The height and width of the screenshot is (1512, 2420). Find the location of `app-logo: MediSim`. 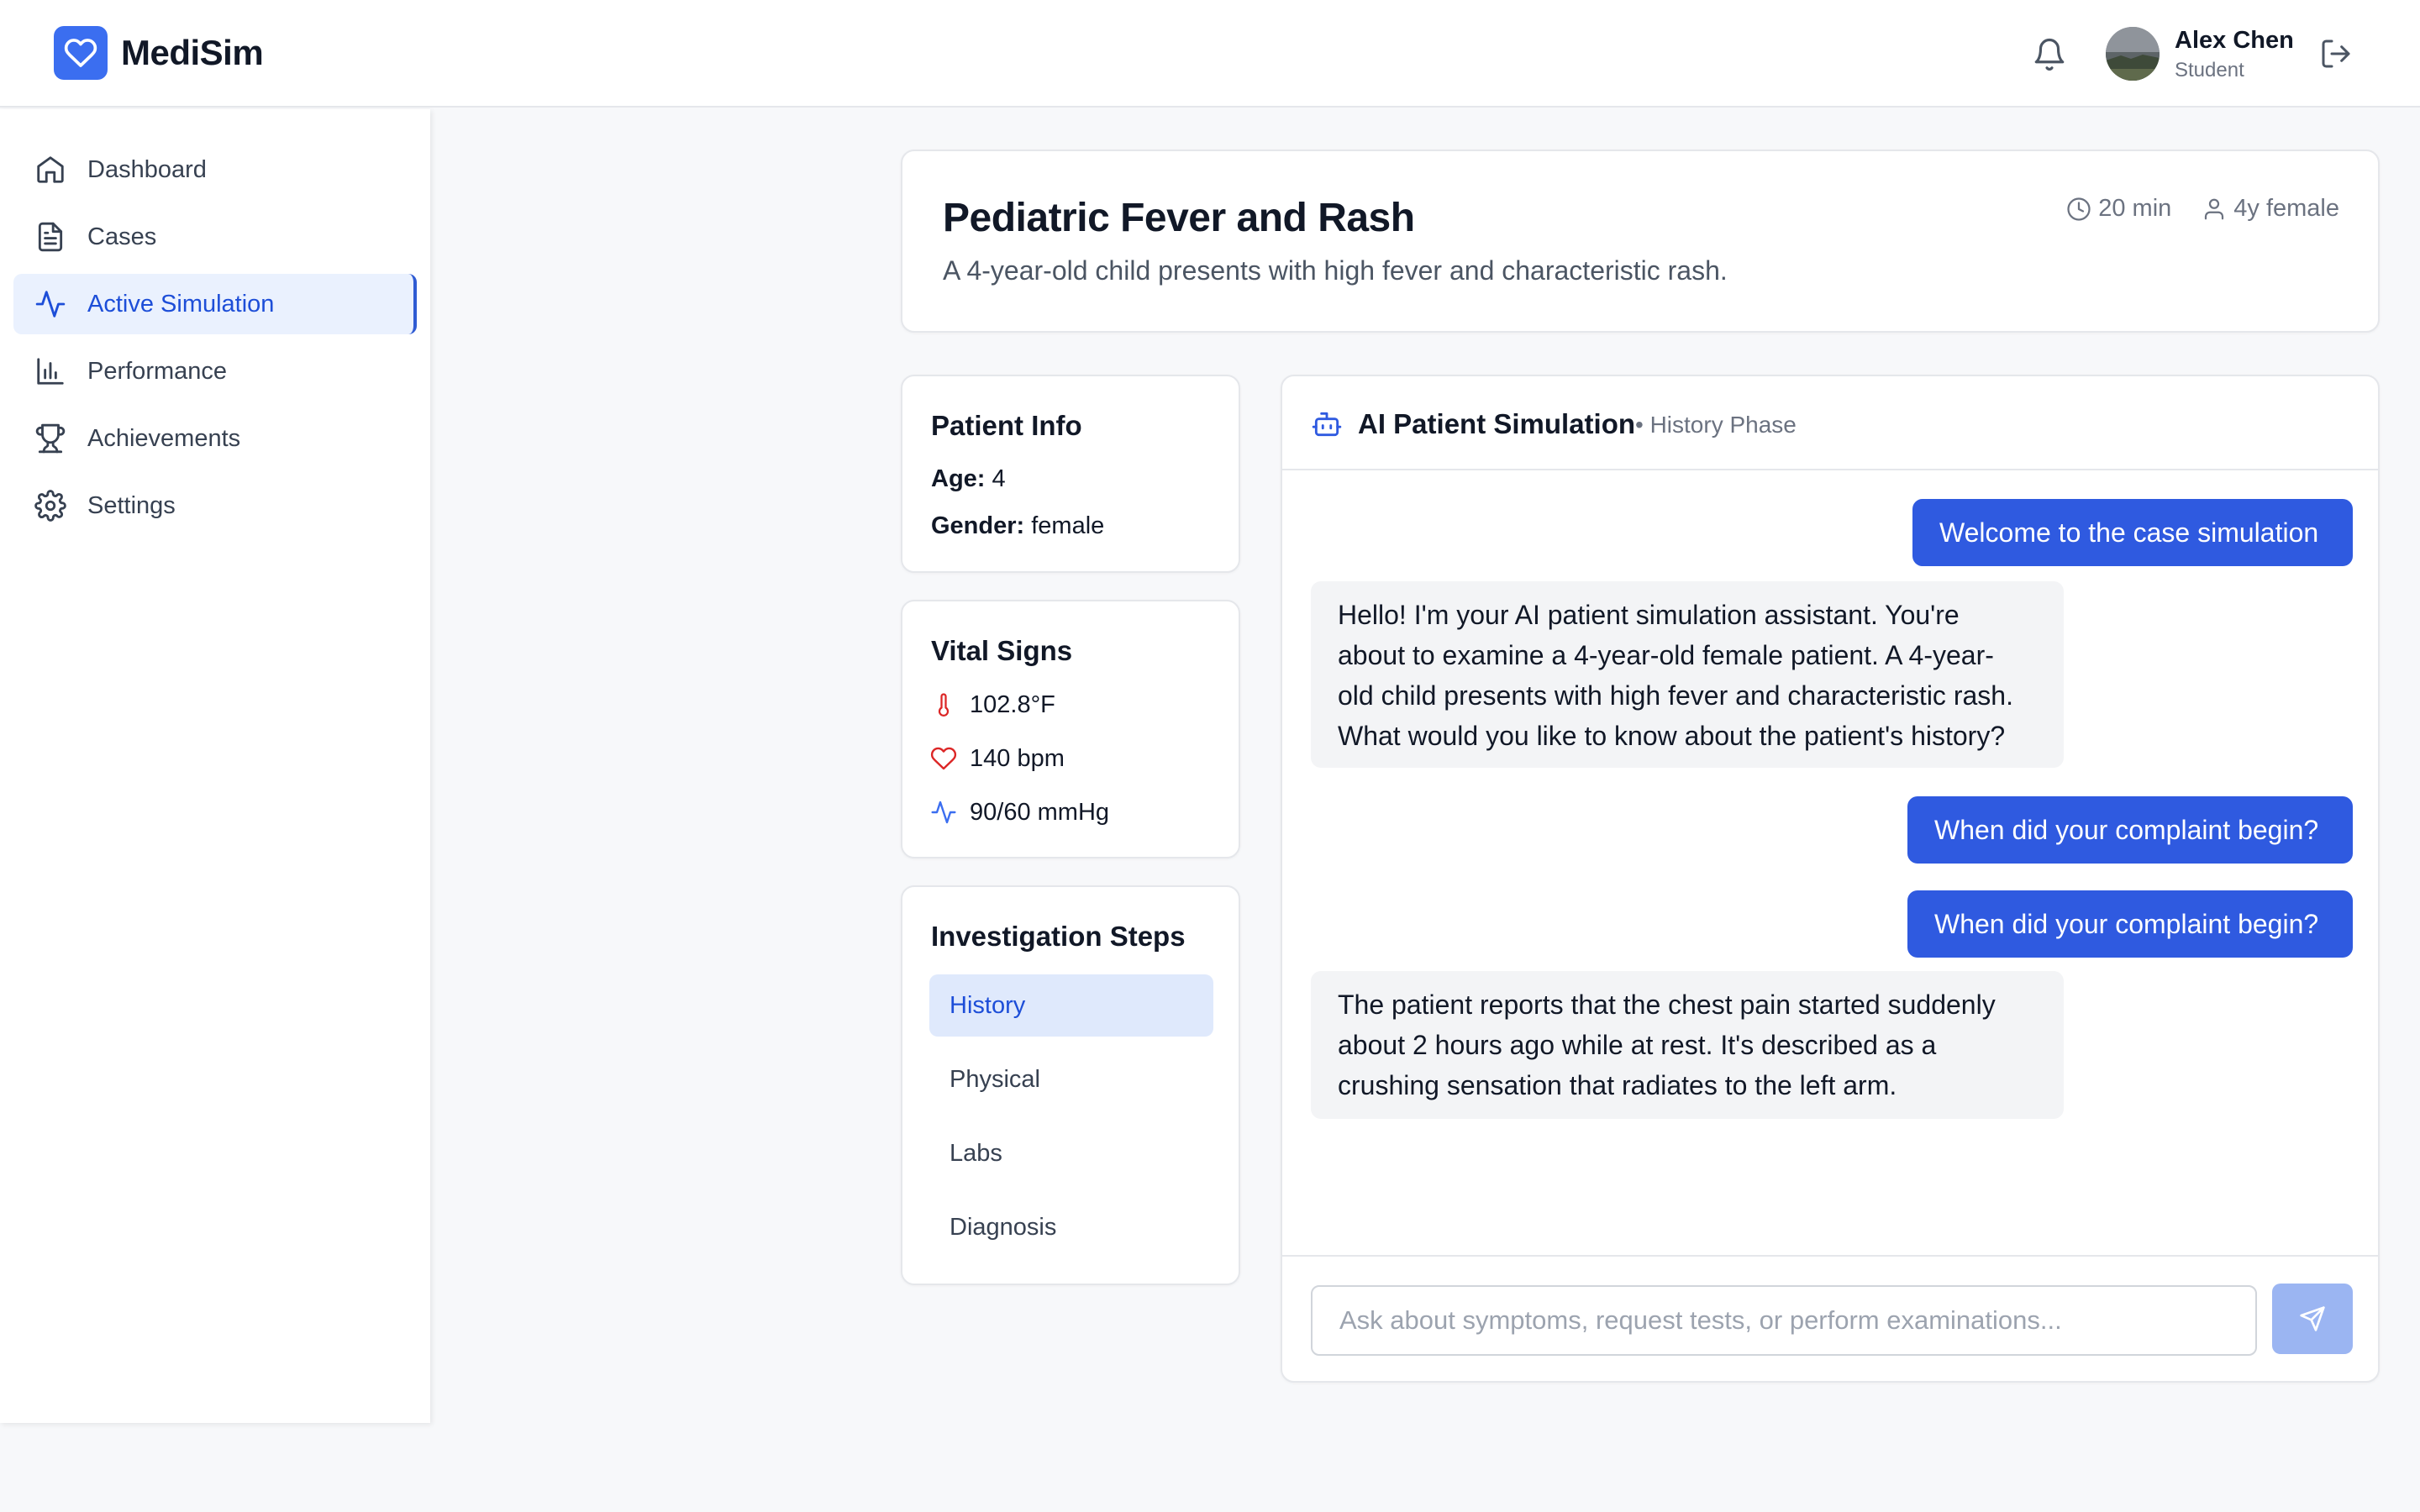

app-logo: MediSim is located at coordinates (159, 53).